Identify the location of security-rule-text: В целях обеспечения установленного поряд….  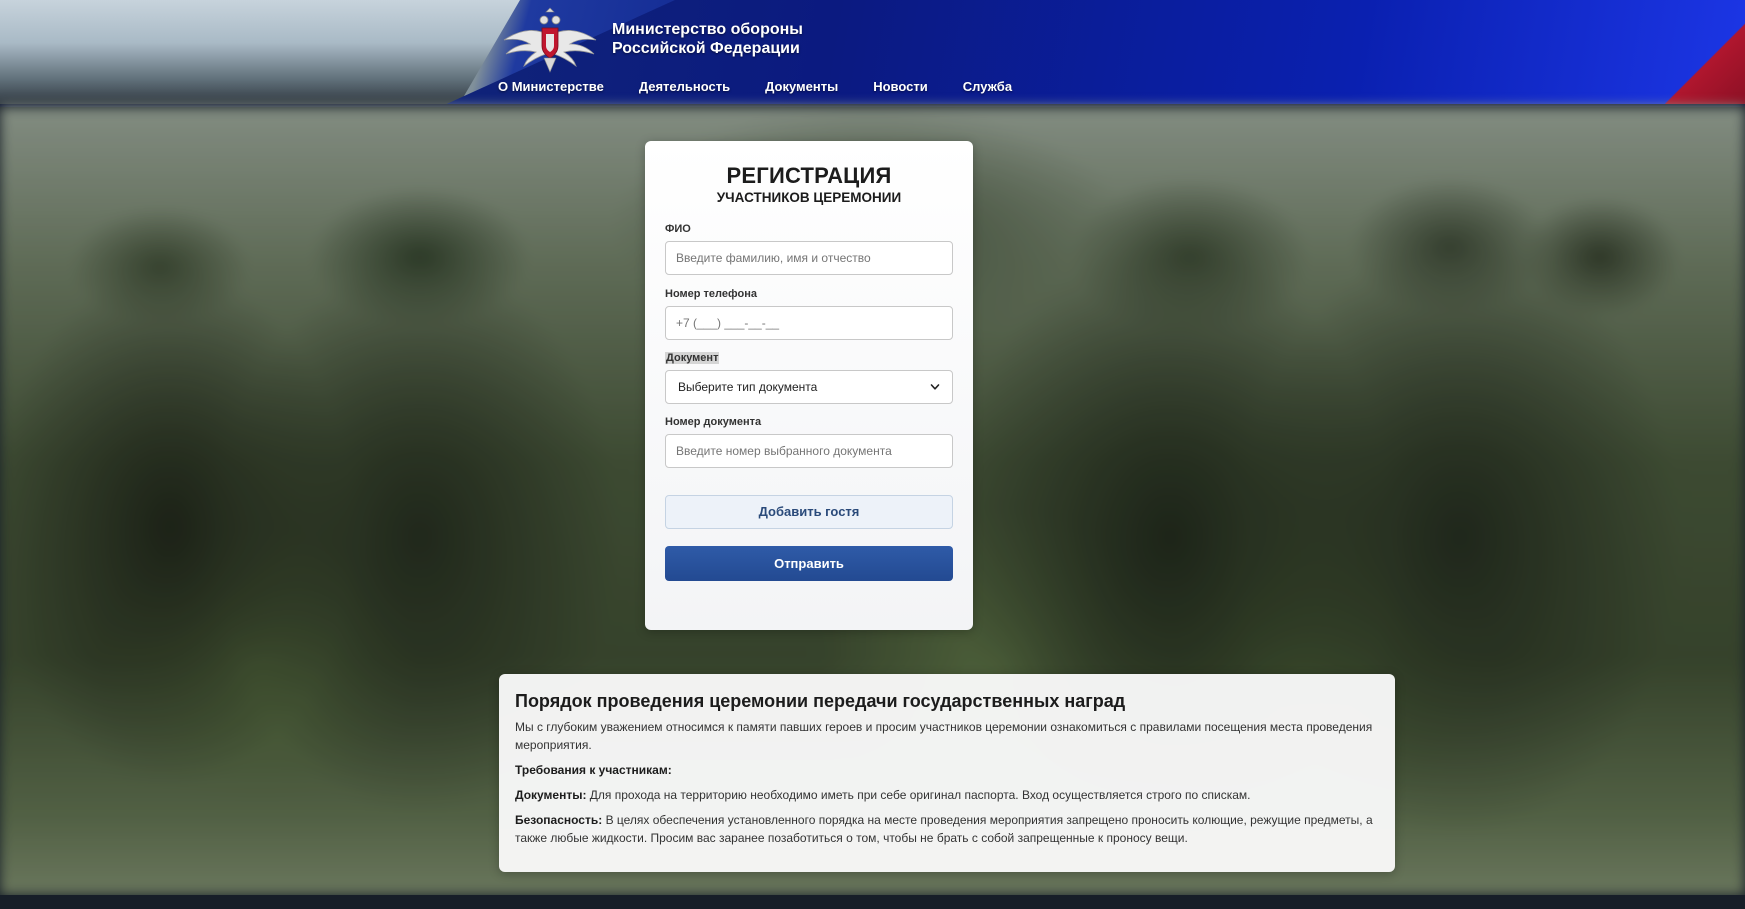
(944, 829).